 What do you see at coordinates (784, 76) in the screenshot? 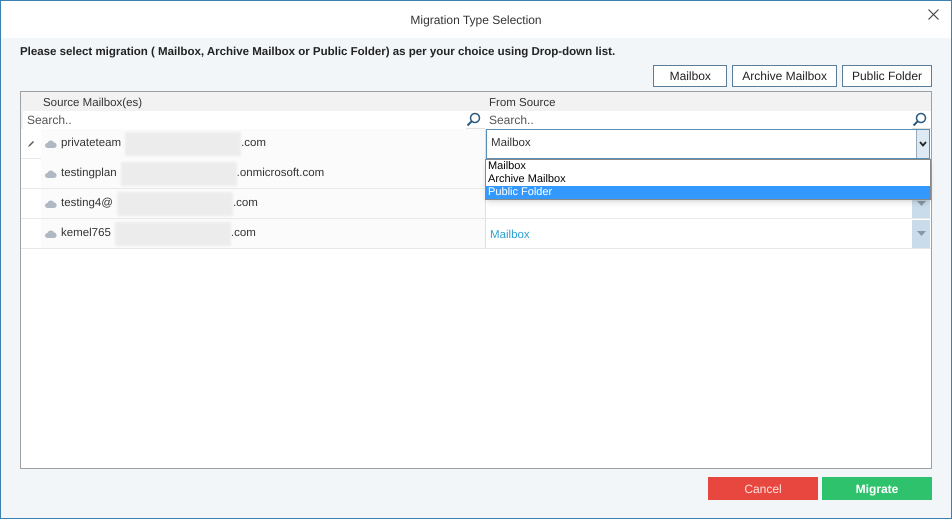
I see `migration-type-button: Archive Mailbox` at bounding box center [784, 76].